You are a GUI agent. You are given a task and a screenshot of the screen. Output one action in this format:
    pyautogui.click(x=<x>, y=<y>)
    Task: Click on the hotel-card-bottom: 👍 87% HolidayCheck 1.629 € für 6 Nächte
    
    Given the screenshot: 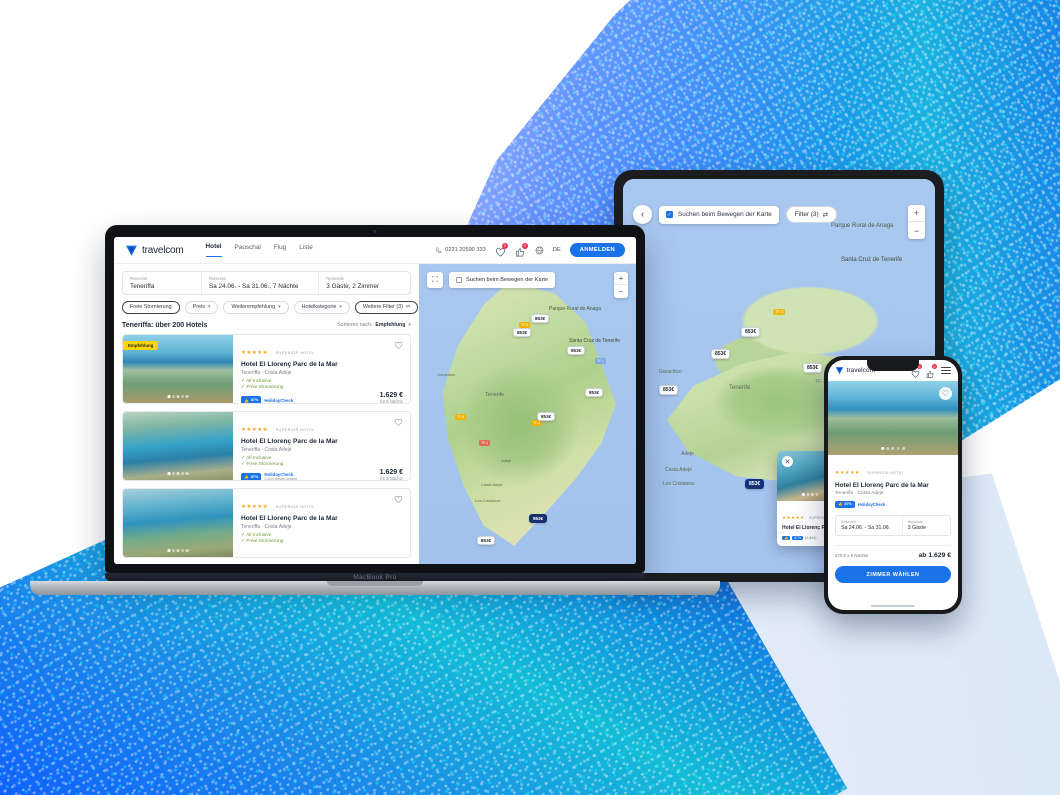 What is the action you would take?
    pyautogui.click(x=322, y=397)
    